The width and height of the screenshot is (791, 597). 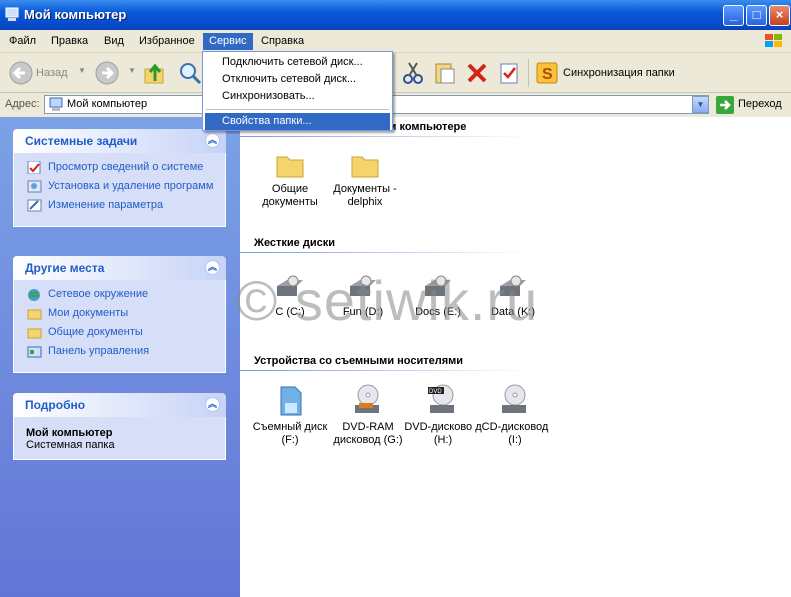 What do you see at coordinates (65, 268) in the screenshot?
I see `other-places-title: Другие места` at bounding box center [65, 268].